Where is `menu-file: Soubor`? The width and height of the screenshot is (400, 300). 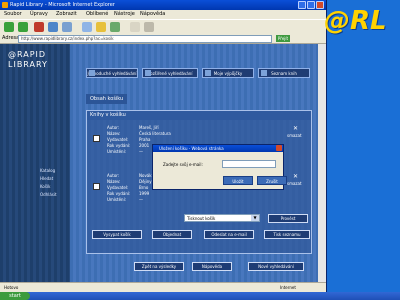
menu-file: Soubor is located at coordinates (13, 14).